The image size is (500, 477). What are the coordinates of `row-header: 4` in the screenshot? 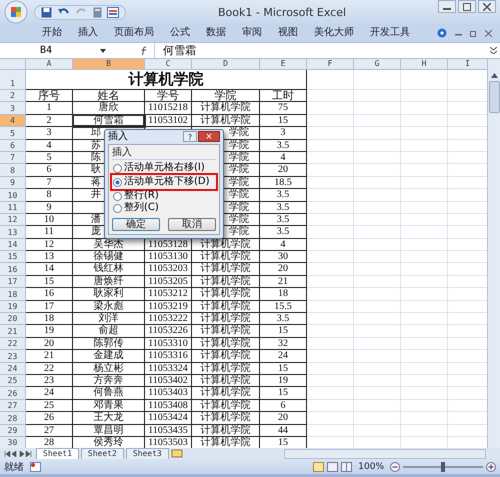 It's located at (13, 121).